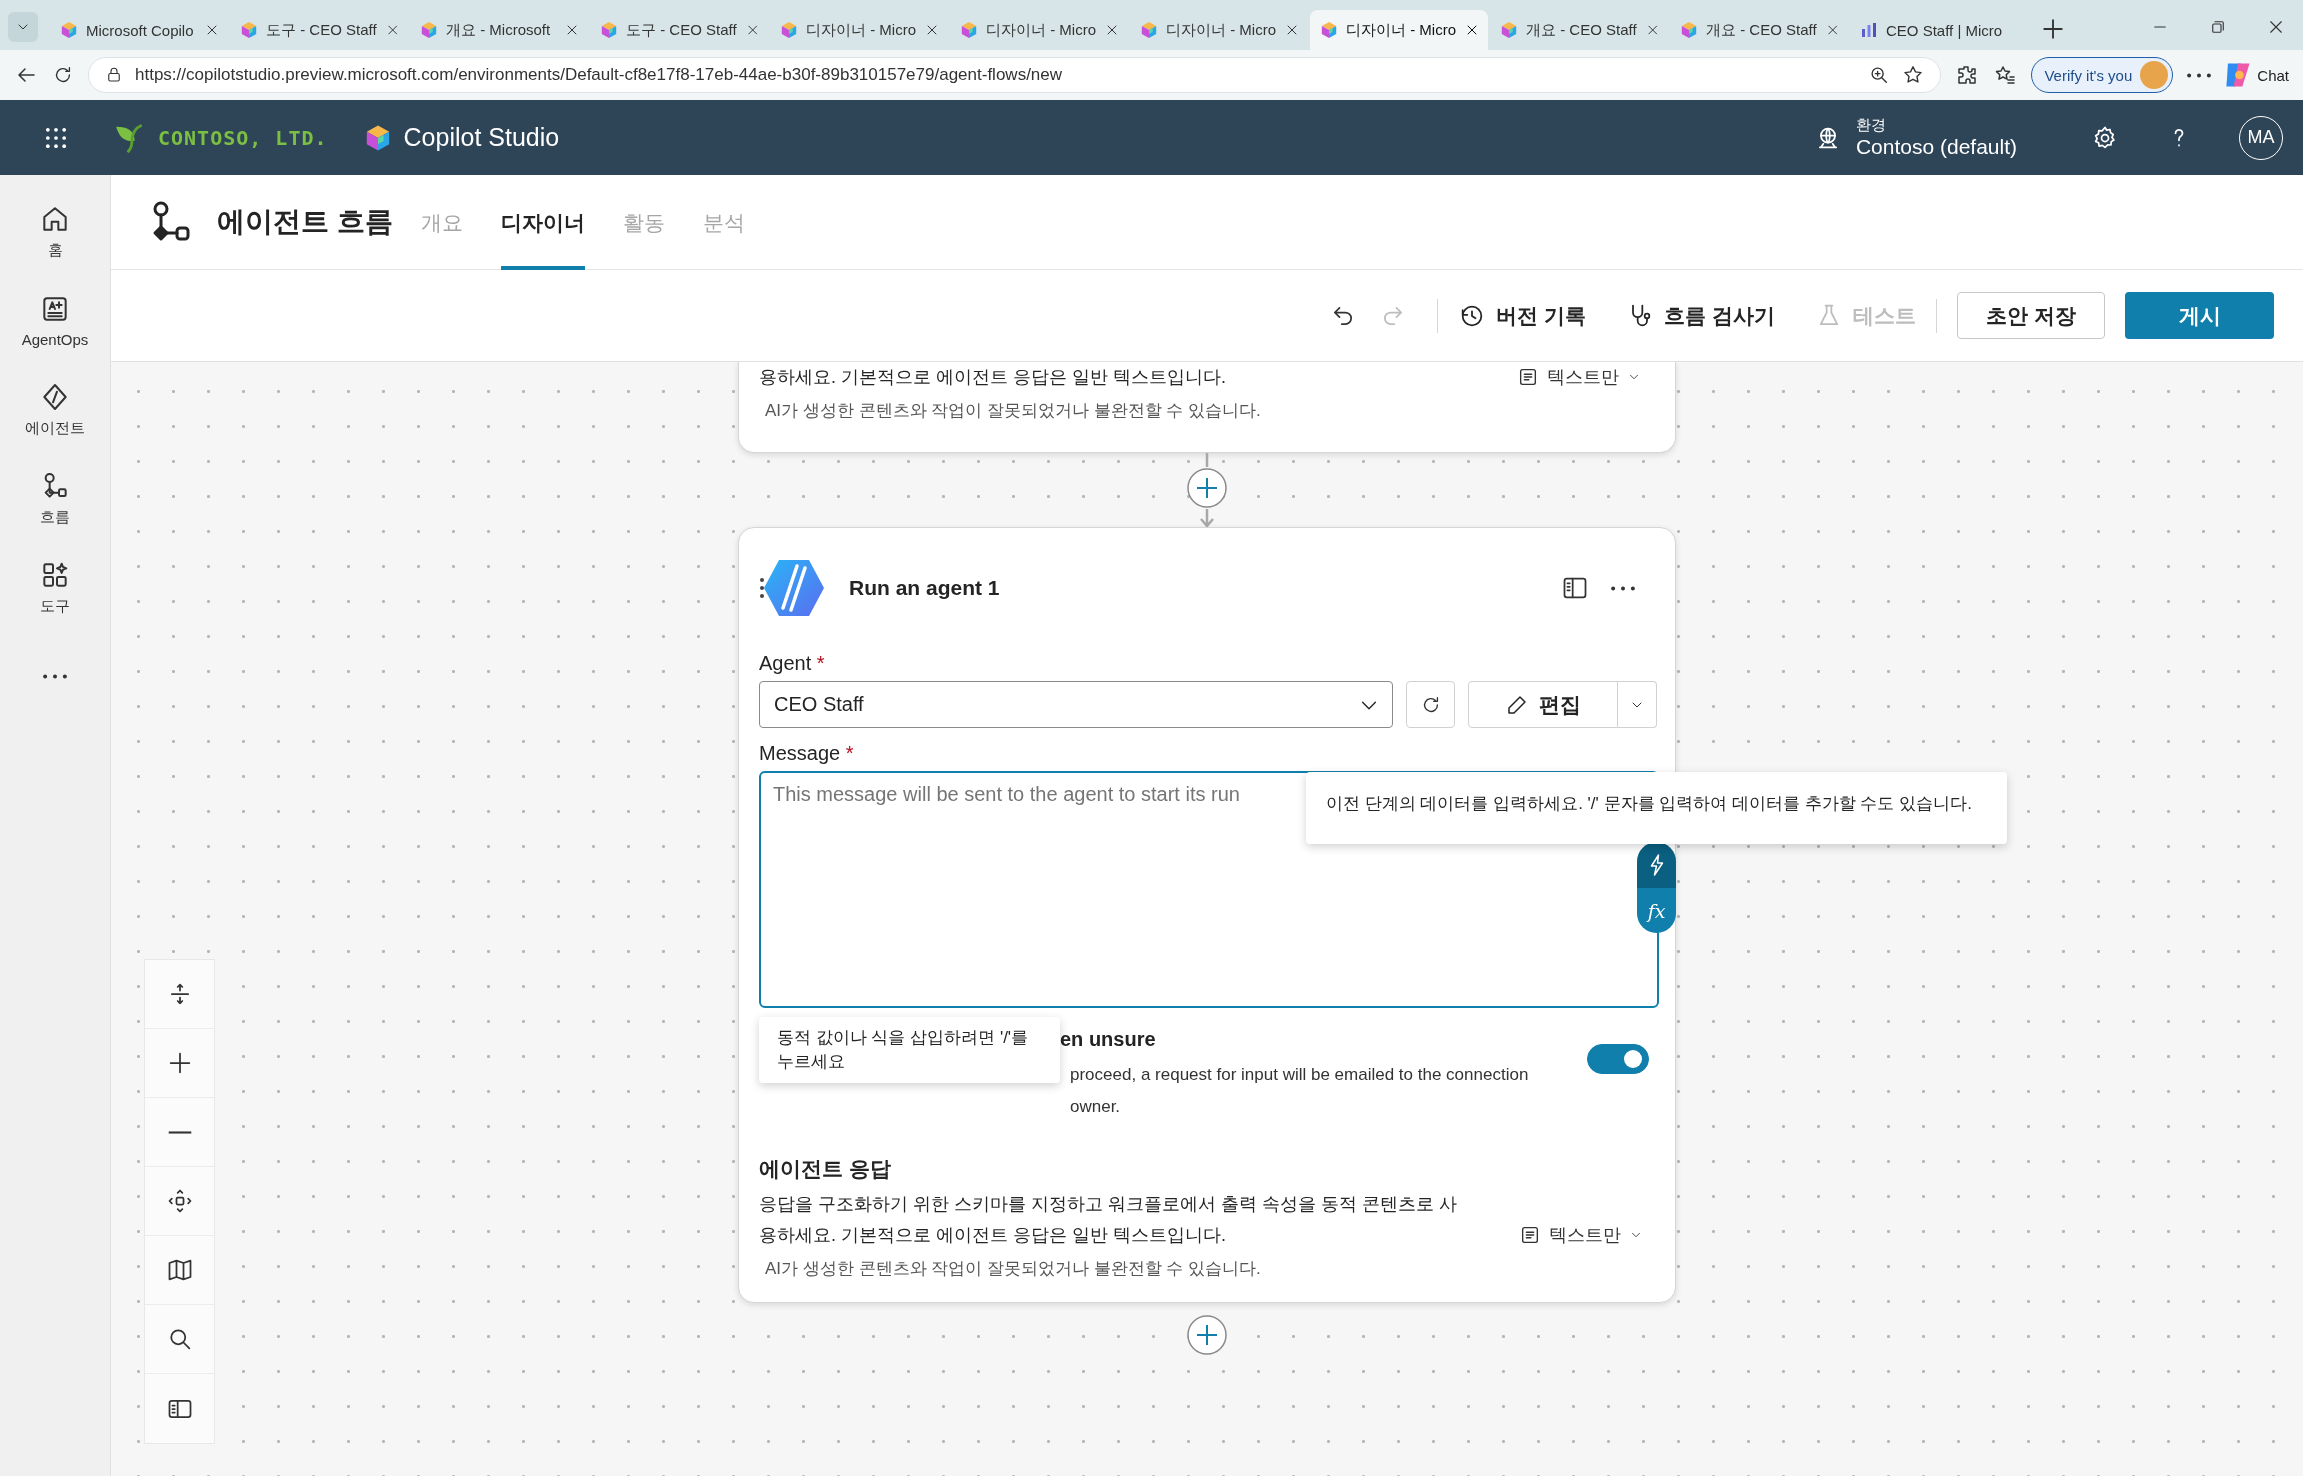  I want to click on browser-tab: 개요 - Microsoft, so click(499, 30).